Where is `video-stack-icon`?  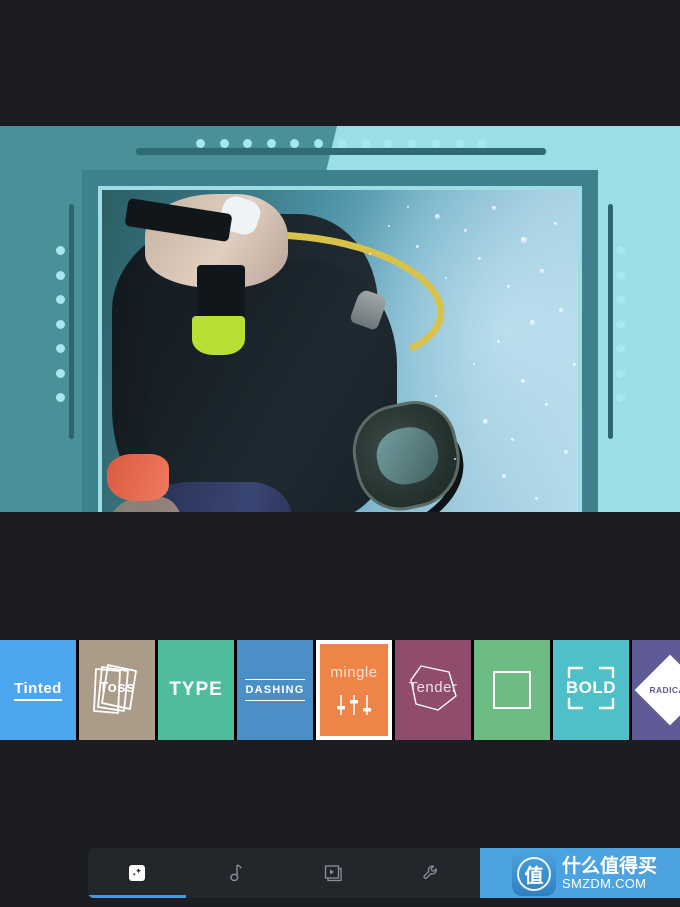
video-stack-icon is located at coordinates (333, 873).